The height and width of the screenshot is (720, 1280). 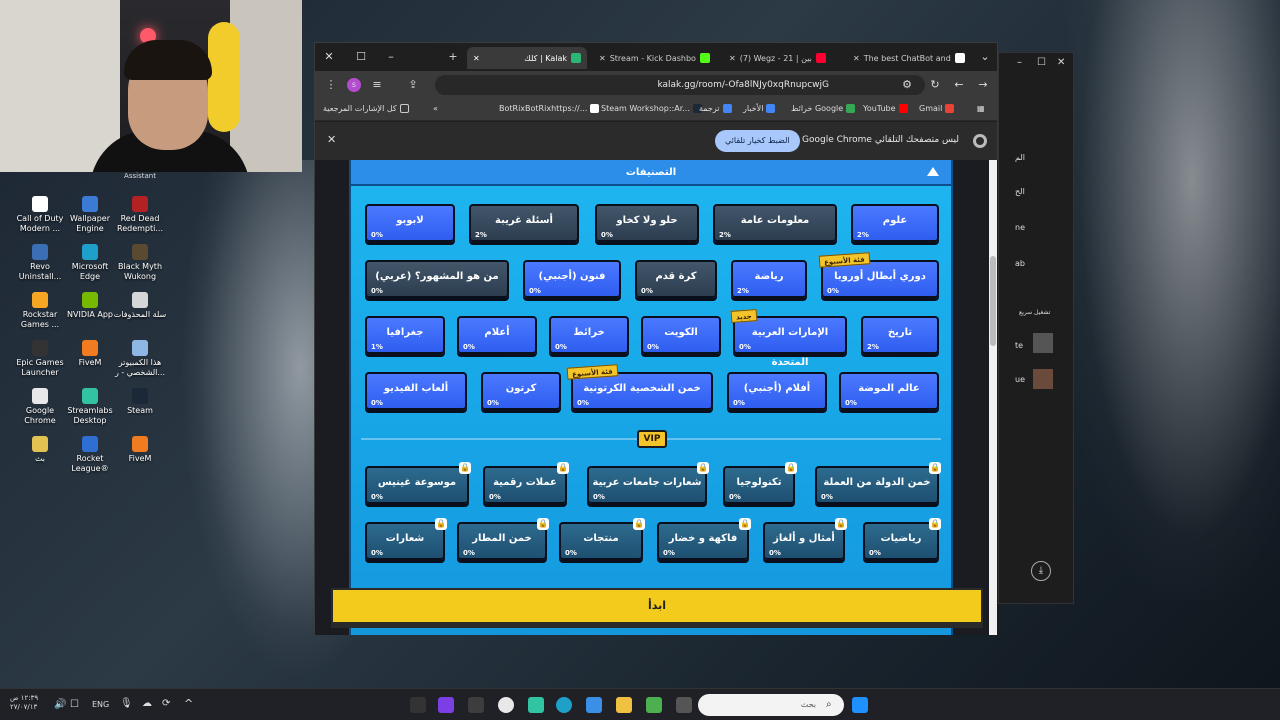 I want to click on edge-taskbar-icon, so click(x=564, y=705).